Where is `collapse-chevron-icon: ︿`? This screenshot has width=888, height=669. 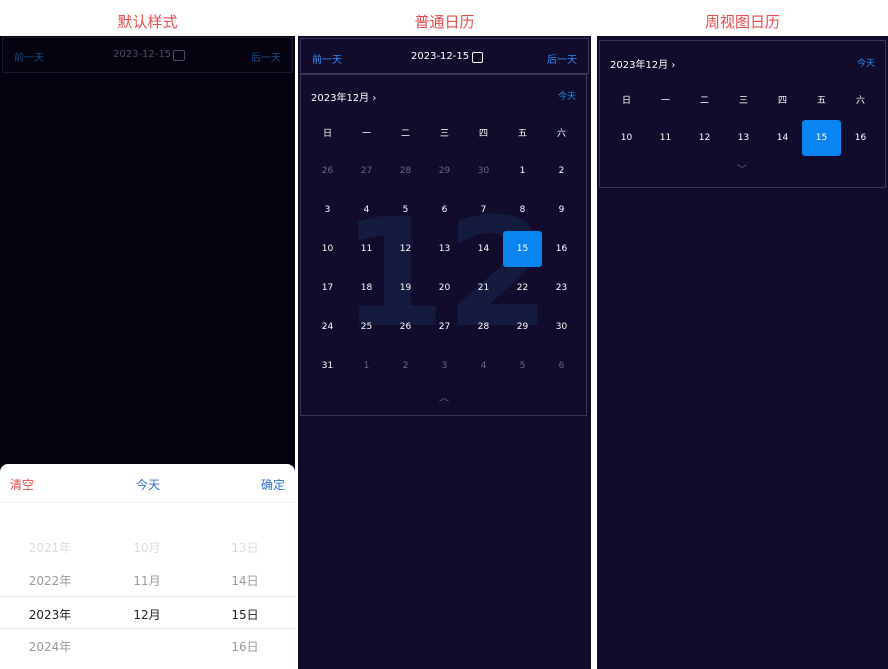 collapse-chevron-icon: ︿ is located at coordinates (444, 396).